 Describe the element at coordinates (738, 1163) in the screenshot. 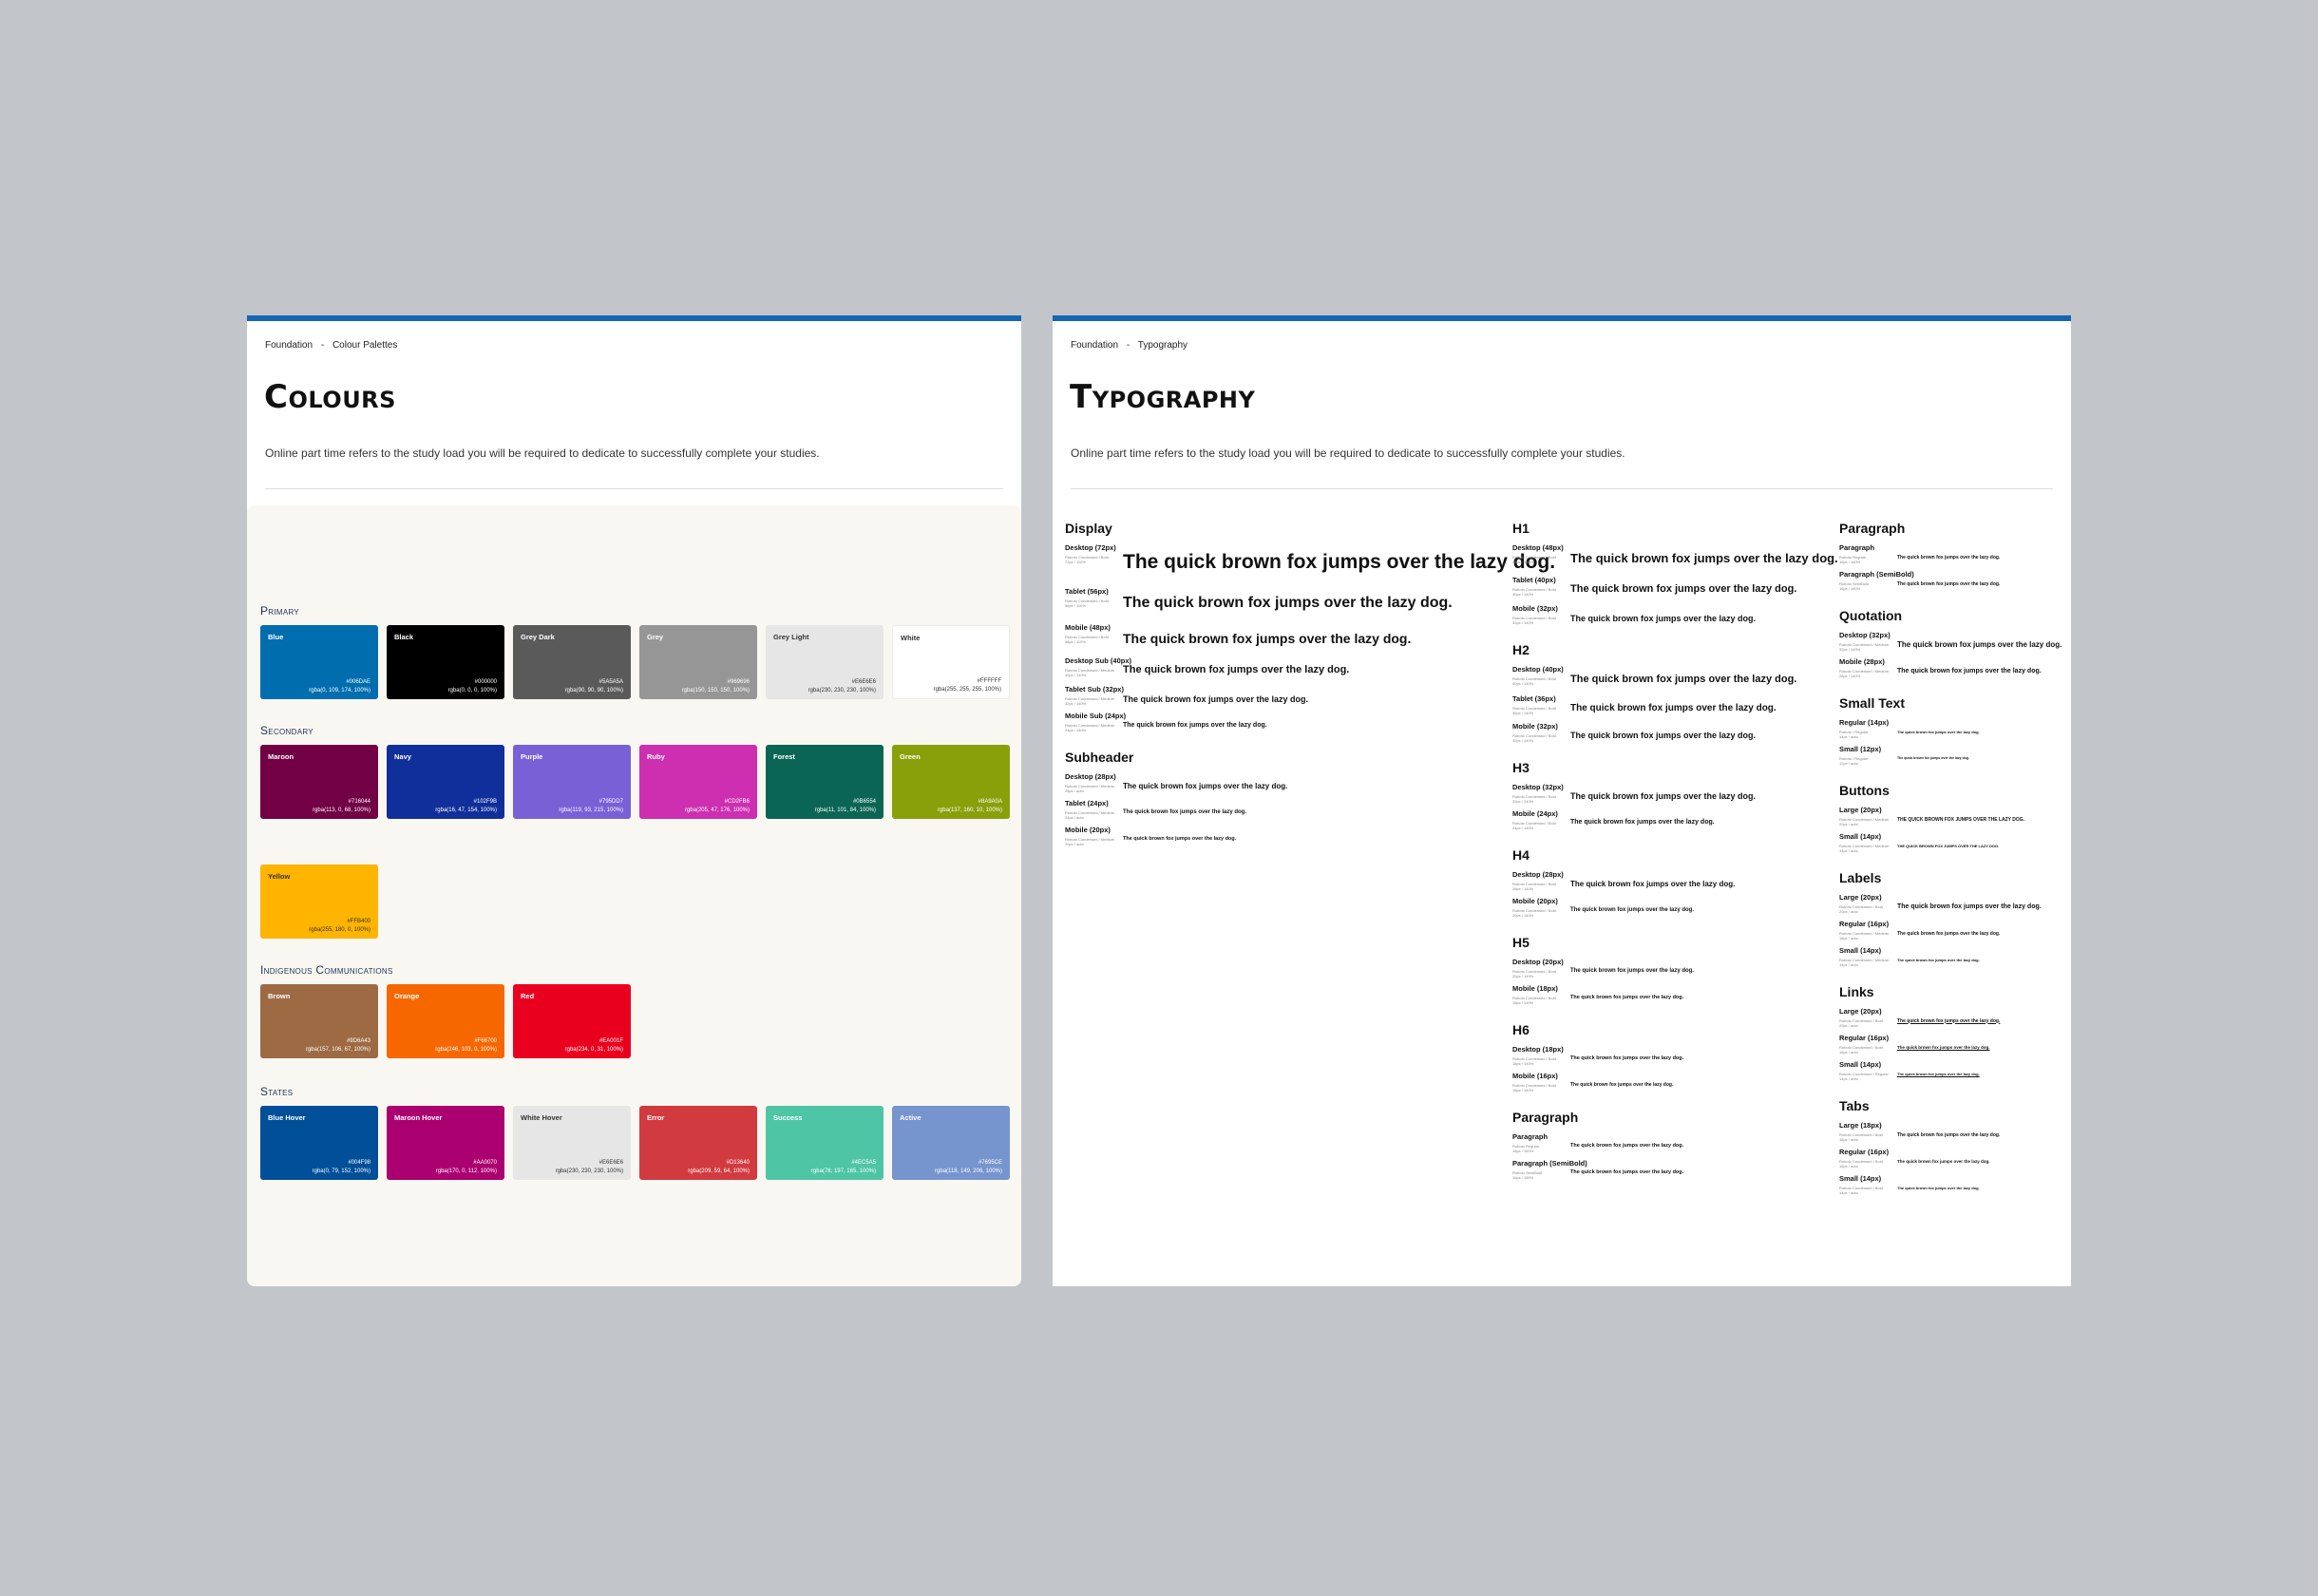

I see `swatch-hex: #D13640` at that location.